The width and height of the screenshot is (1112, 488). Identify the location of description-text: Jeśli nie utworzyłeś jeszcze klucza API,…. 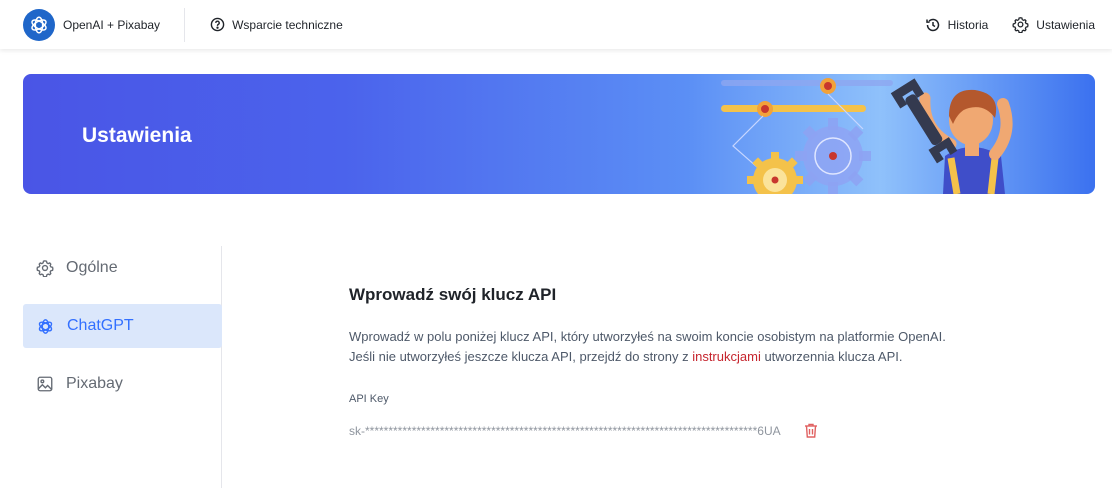
(521, 356).